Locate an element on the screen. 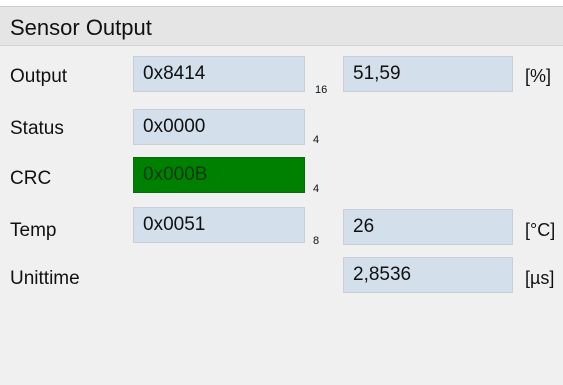 The width and height of the screenshot is (563, 385). status-label: Status is located at coordinates (37, 128).